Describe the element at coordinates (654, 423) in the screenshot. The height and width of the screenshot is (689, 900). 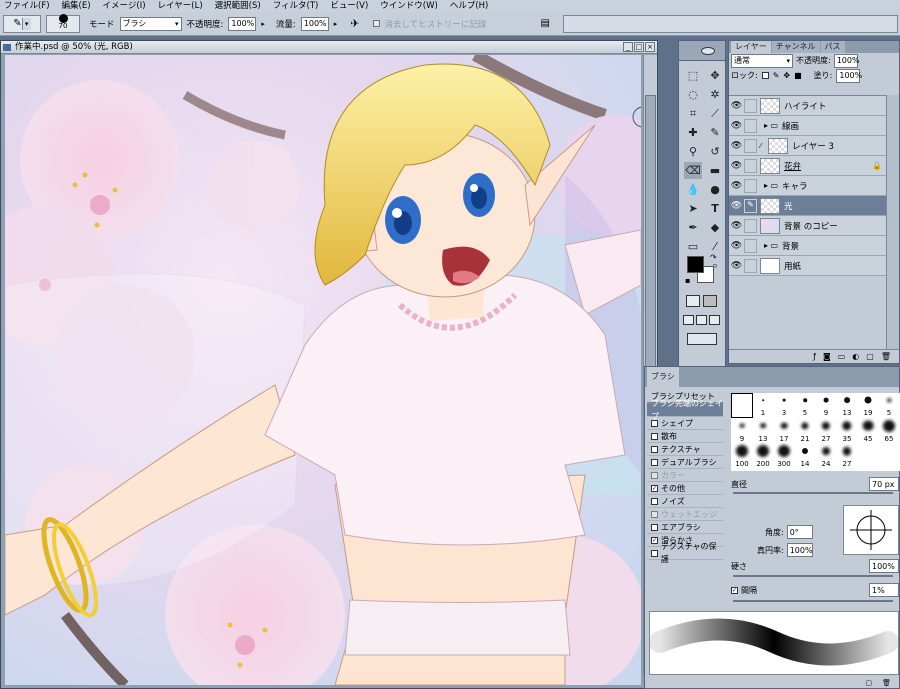
I see `shape-checkbox` at that location.